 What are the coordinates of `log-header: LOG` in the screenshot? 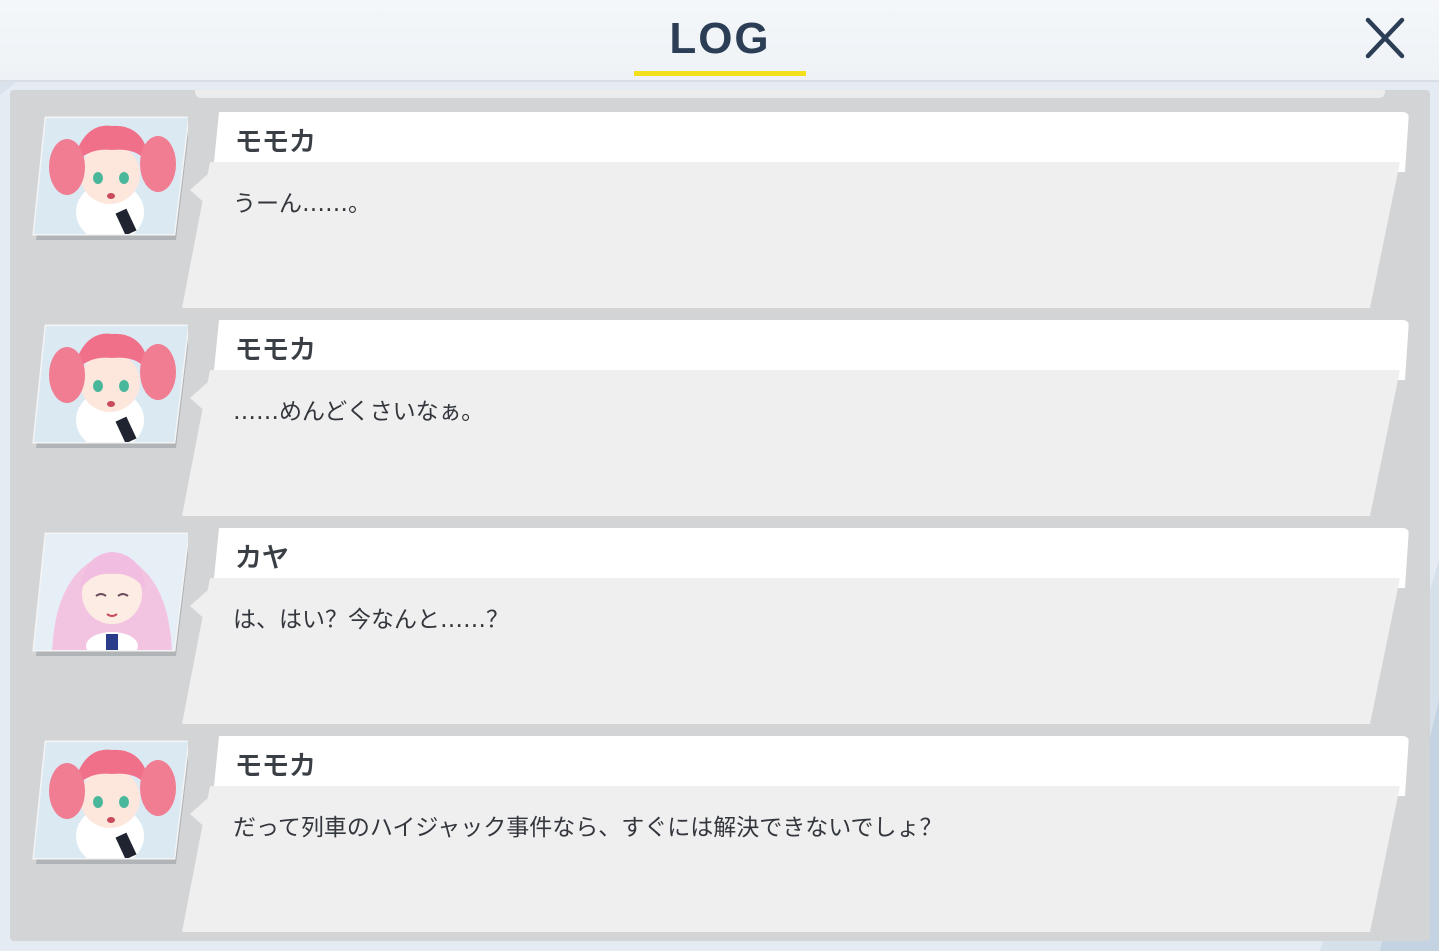 It's located at (719, 41).